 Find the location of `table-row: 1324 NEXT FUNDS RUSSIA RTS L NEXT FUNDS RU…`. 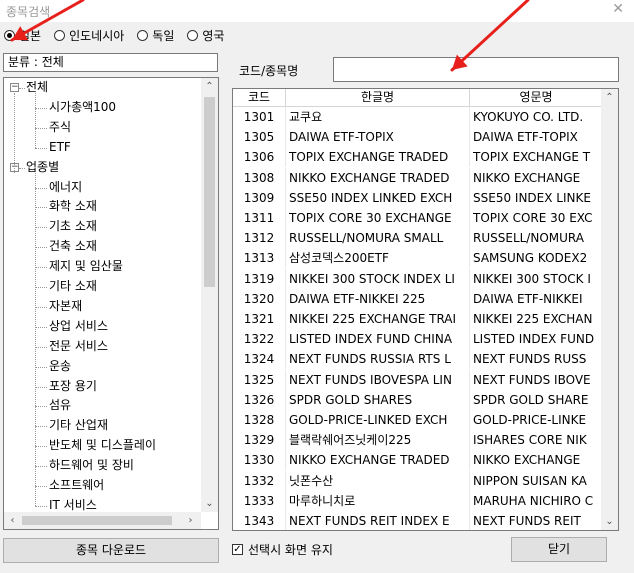

table-row: 1324 NEXT FUNDS RUSSIA RTS L NEXT FUNDS RU… is located at coordinates (418, 359).